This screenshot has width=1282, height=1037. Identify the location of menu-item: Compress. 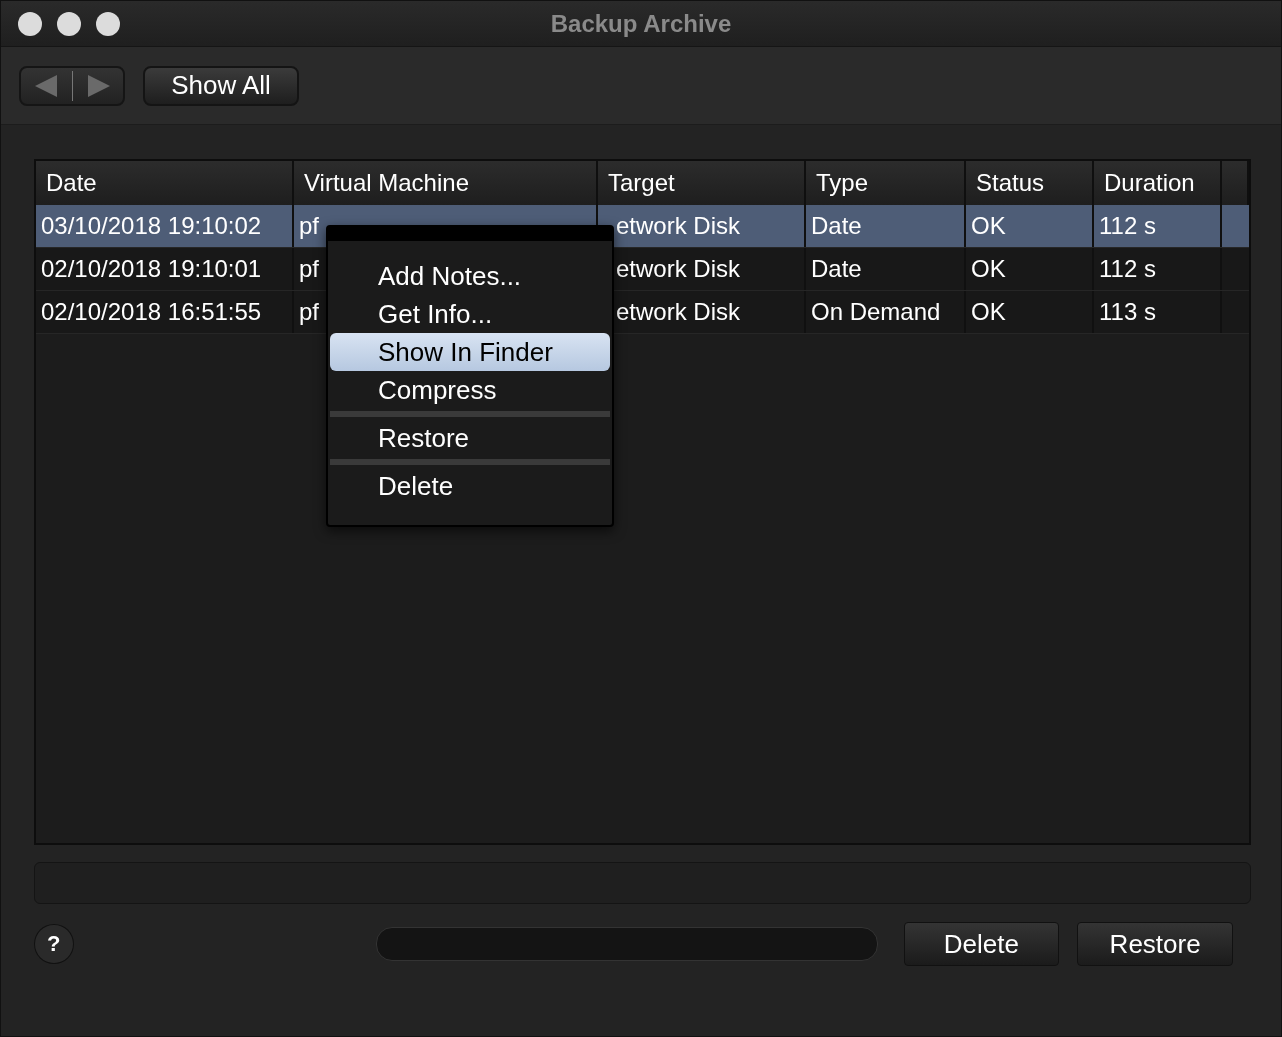
(470, 390).